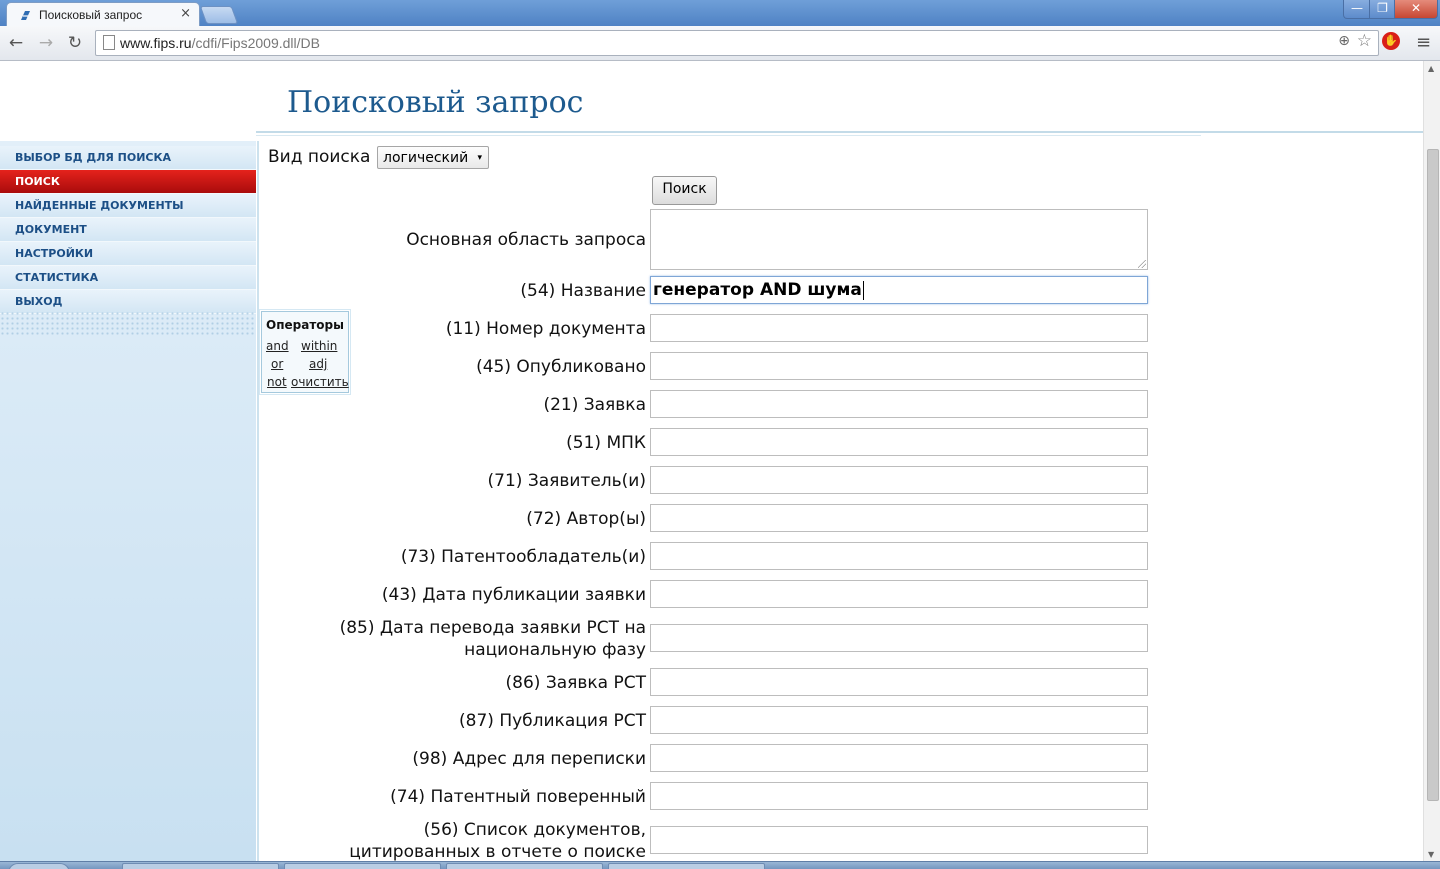  What do you see at coordinates (319, 346) in the screenshot?
I see `operator-within-link: within` at bounding box center [319, 346].